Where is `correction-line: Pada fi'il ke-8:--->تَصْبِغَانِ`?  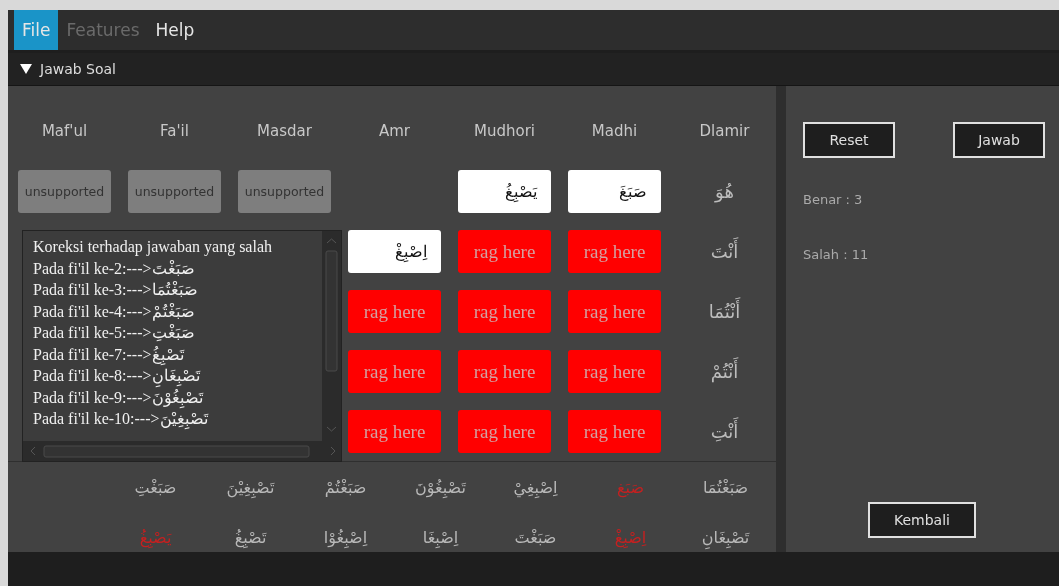
correction-line: Pada fi'il ke-8:--->تَصْبِغَانِ is located at coordinates (177, 376).